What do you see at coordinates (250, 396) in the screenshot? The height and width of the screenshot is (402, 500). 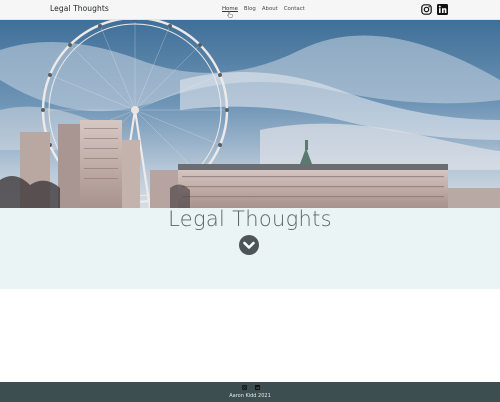 I see `footer-copyright: Aaron Kidd 2021` at bounding box center [250, 396].